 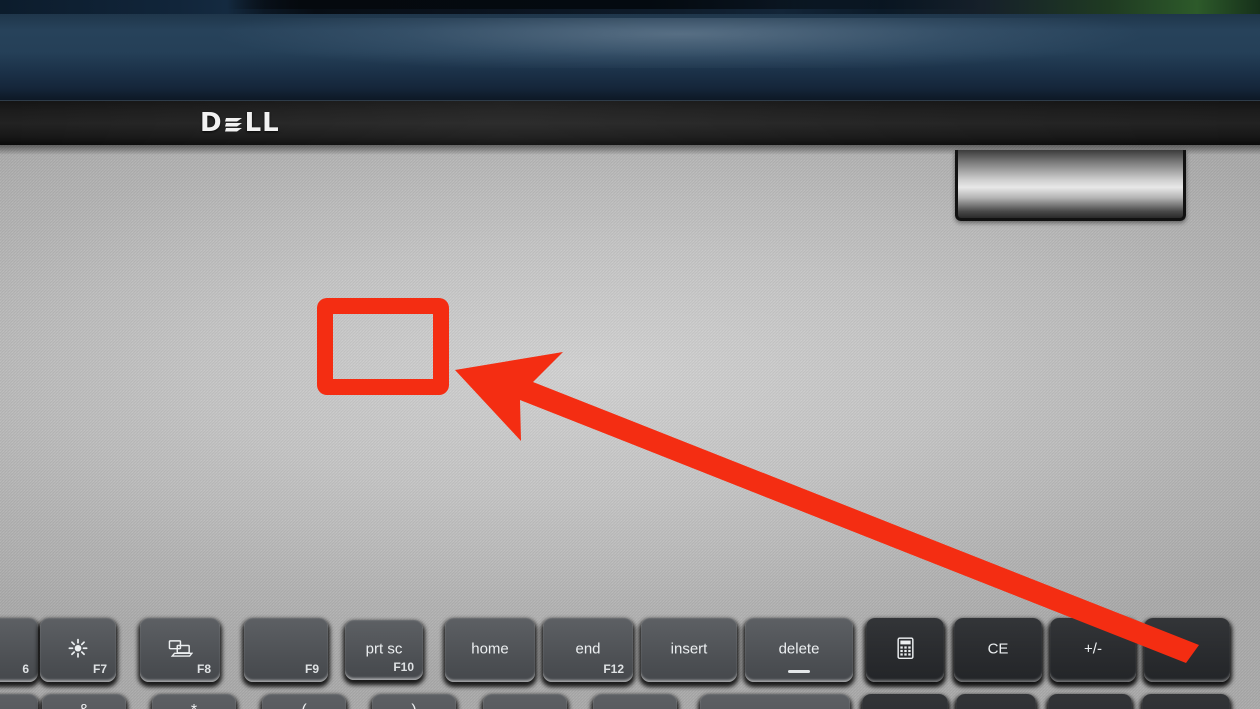 I want to click on key-label-home: home, so click(x=490, y=649).